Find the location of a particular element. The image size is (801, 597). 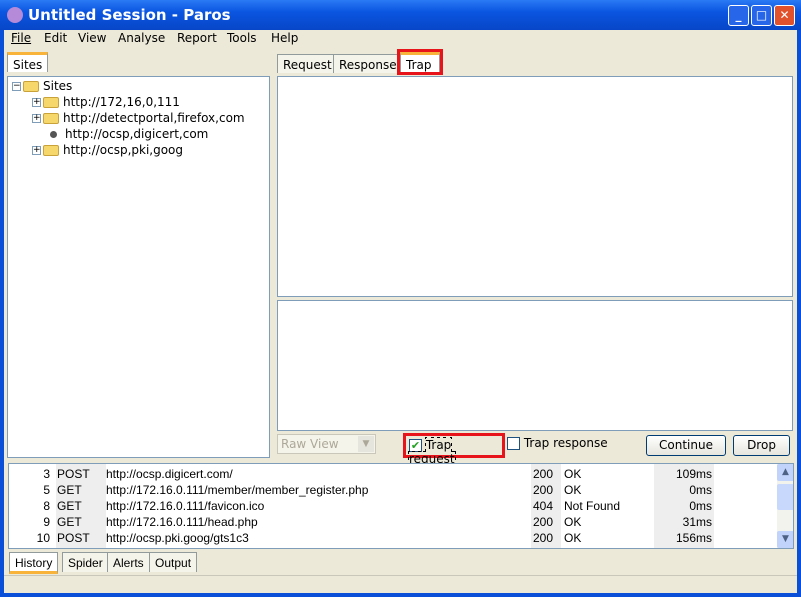

menu-edit: Edit is located at coordinates (55, 38).